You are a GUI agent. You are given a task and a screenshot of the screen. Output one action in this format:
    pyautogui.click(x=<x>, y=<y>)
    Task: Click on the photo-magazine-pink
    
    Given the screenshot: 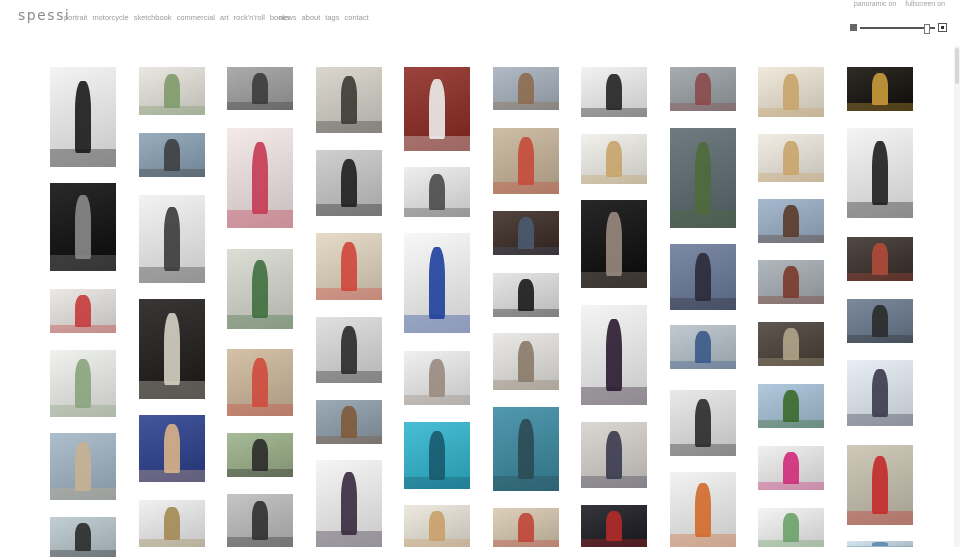 What is the action you would take?
    pyautogui.click(x=791, y=468)
    